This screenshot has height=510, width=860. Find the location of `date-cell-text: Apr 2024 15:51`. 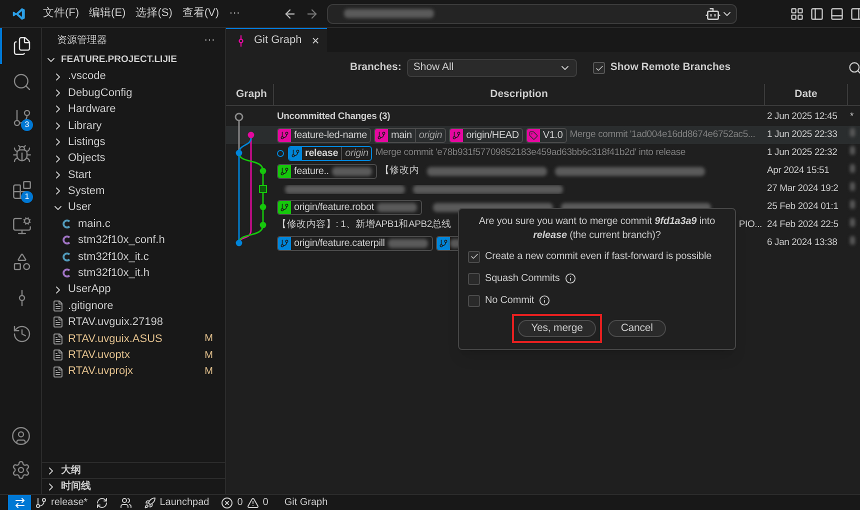

date-cell-text: Apr 2024 15:51 is located at coordinates (798, 171).